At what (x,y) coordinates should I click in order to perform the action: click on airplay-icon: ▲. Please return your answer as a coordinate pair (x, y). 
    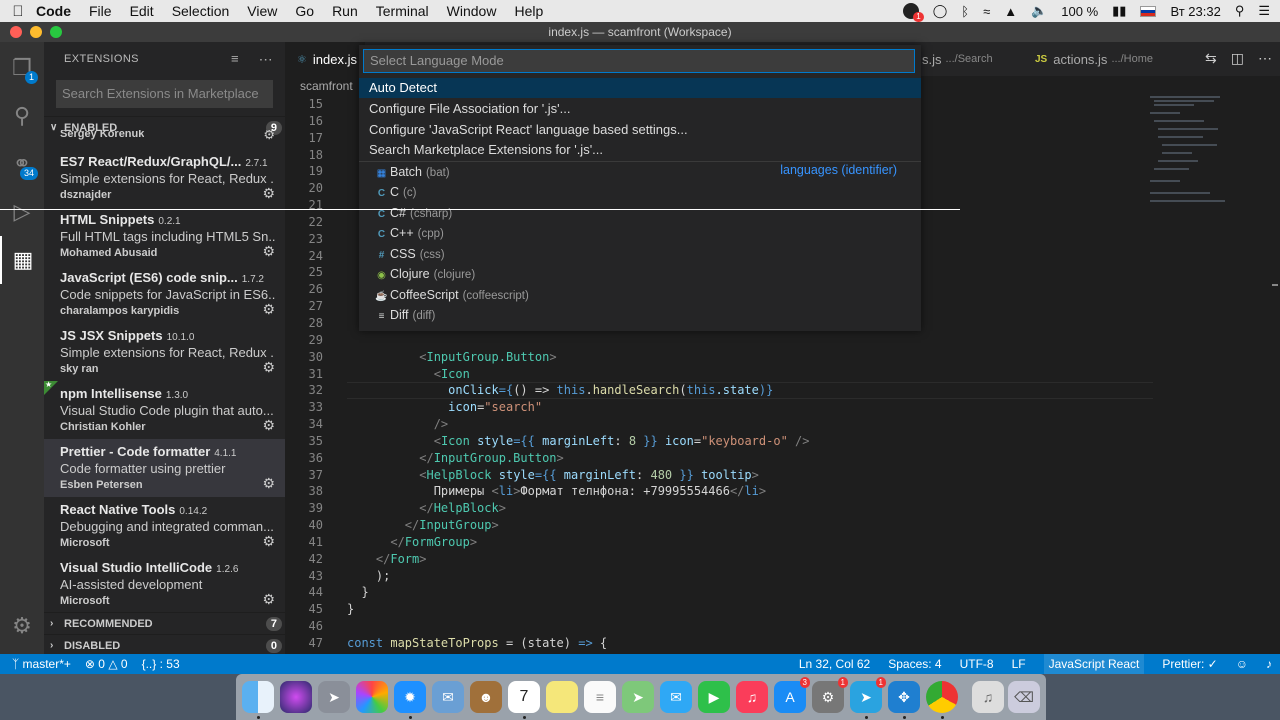
    Looking at the image, I should click on (1010, 11).